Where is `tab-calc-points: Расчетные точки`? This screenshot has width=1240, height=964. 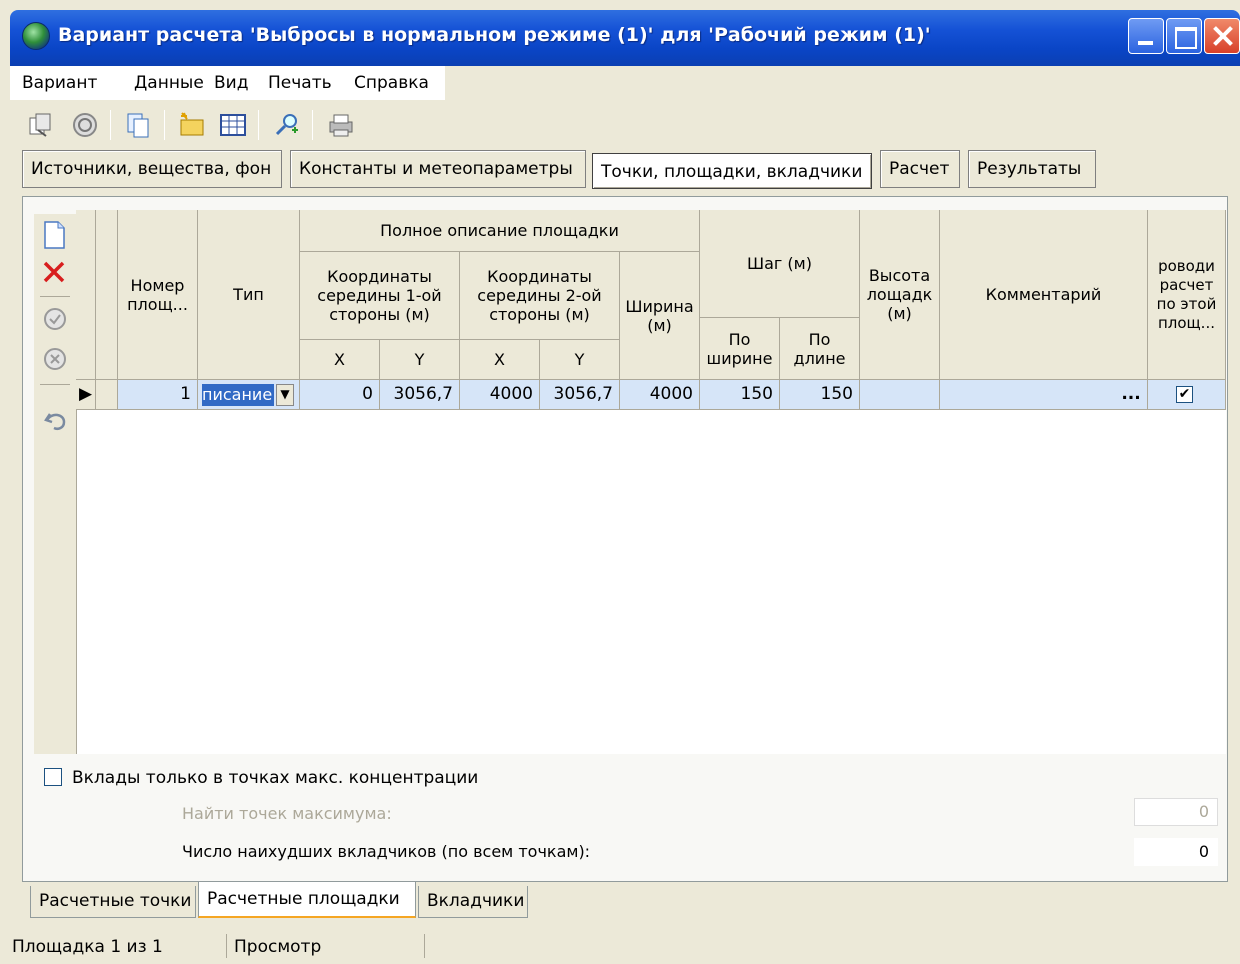
tab-calc-points: Расчетные точки is located at coordinates (113, 902).